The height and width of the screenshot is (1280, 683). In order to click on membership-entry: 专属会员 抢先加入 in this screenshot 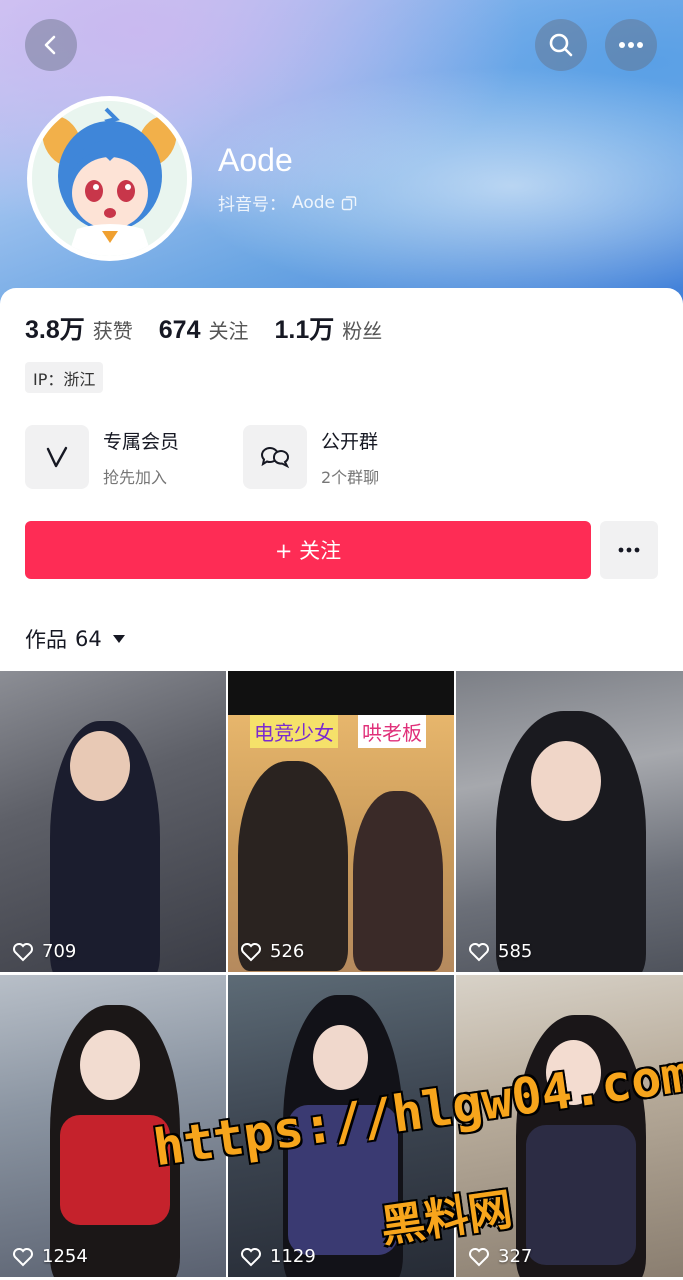, I will do `click(102, 457)`.